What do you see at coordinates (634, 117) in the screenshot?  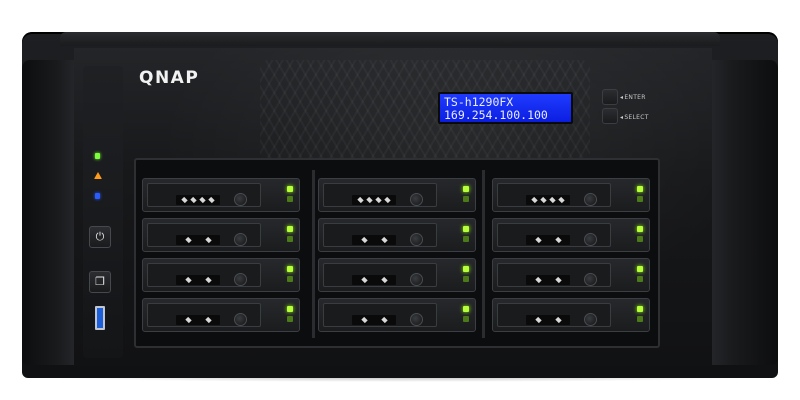 I see `select-label: ◂SELECT` at bounding box center [634, 117].